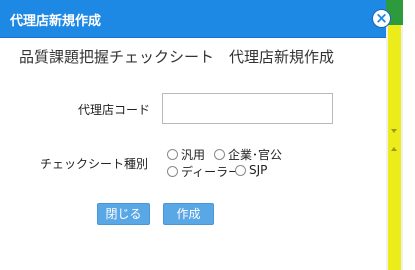 The width and height of the screenshot is (415, 270). What do you see at coordinates (123, 214) in the screenshot?
I see `close-button: 閉じる` at bounding box center [123, 214].